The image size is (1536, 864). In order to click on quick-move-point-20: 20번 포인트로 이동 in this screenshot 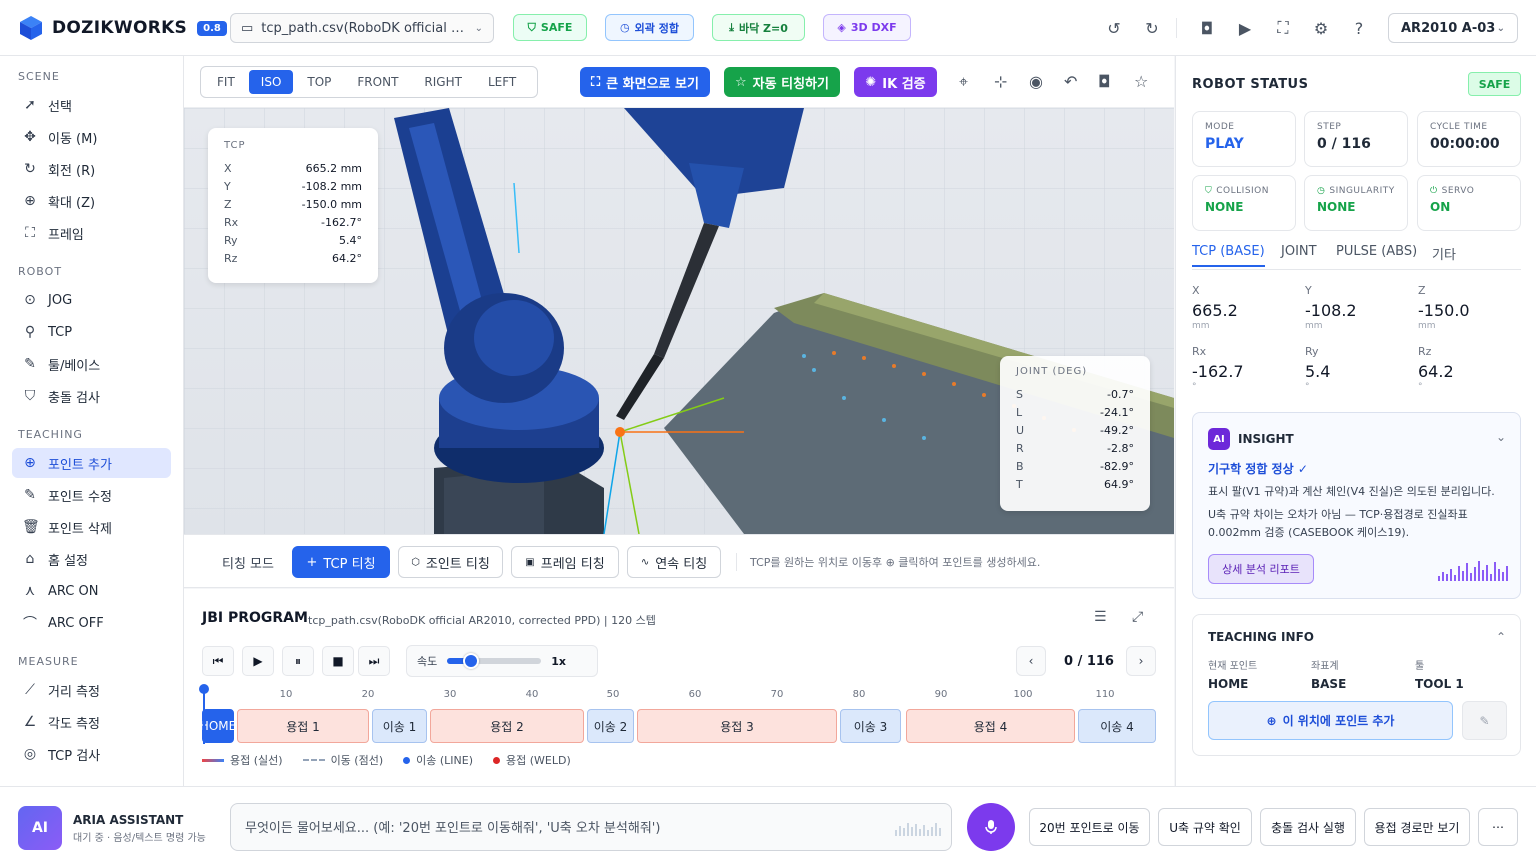, I will do `click(1089, 827)`.